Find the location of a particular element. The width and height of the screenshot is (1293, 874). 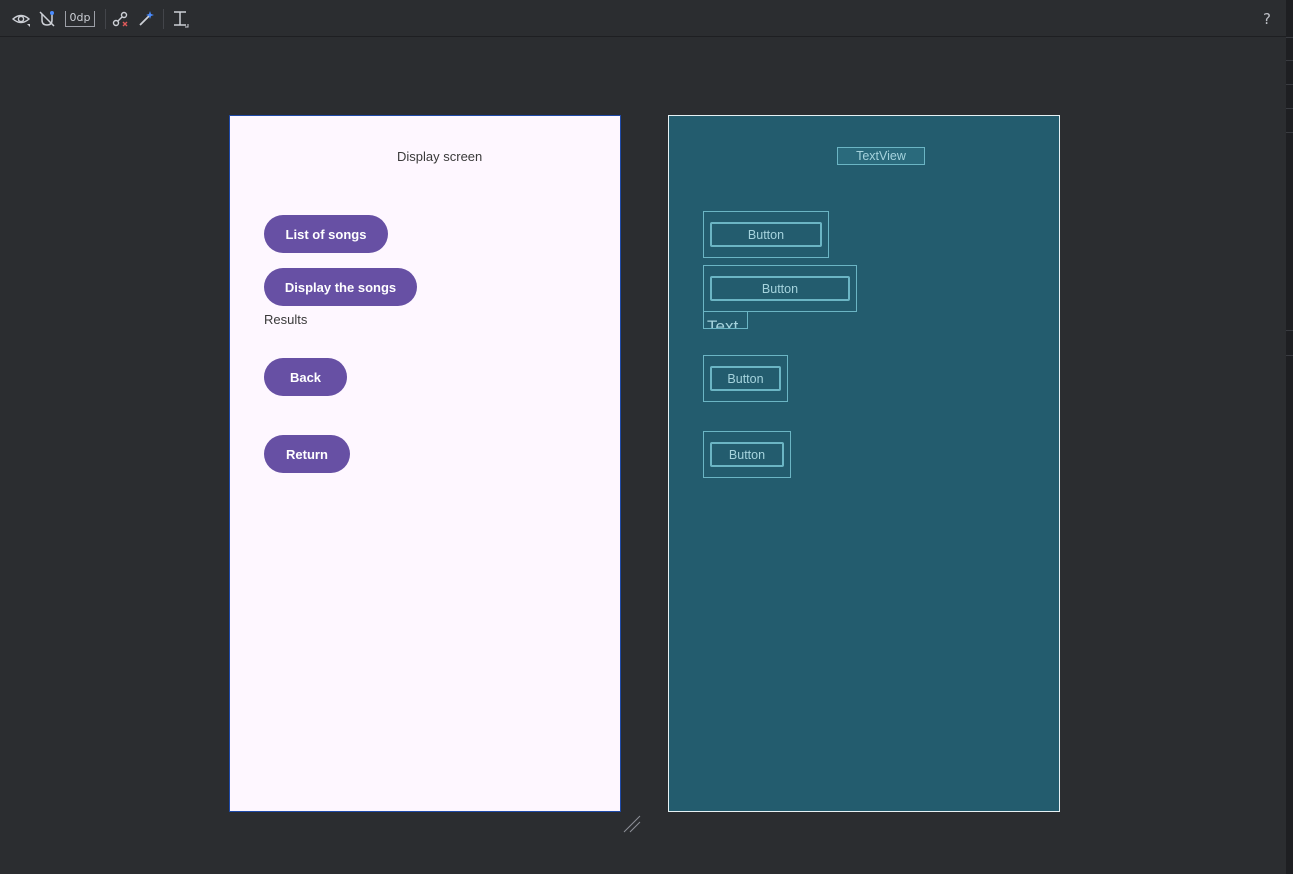

default-margin-dropdown: 0dp is located at coordinates (80, 19).